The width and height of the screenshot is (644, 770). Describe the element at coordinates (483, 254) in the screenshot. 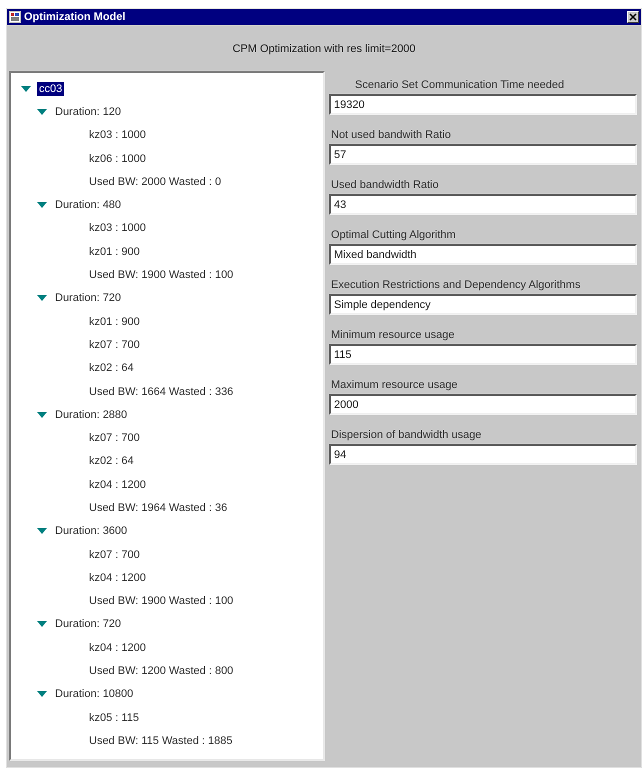

I see `input-field: Mixed bandwidth` at that location.